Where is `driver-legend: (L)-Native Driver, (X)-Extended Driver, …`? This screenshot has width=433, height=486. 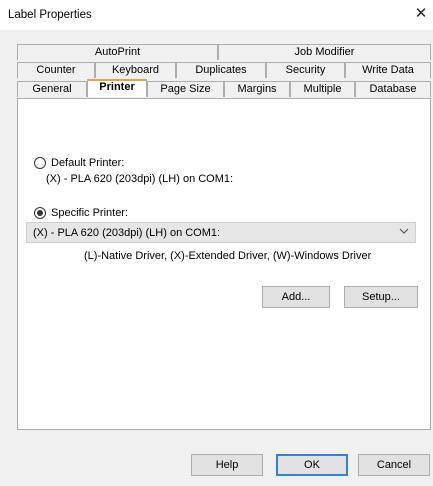
driver-legend: (L)-Native Driver, (X)-Extended Driver, … is located at coordinates (228, 256).